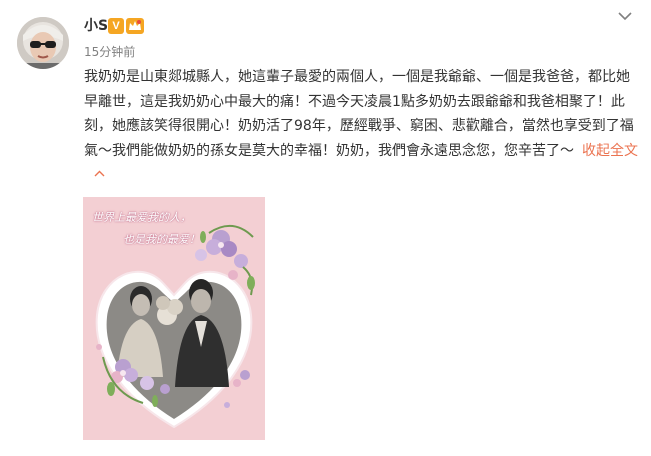  I want to click on photo-caption: 世界上最爱我的人， 也是我的最爱！, so click(174, 229).